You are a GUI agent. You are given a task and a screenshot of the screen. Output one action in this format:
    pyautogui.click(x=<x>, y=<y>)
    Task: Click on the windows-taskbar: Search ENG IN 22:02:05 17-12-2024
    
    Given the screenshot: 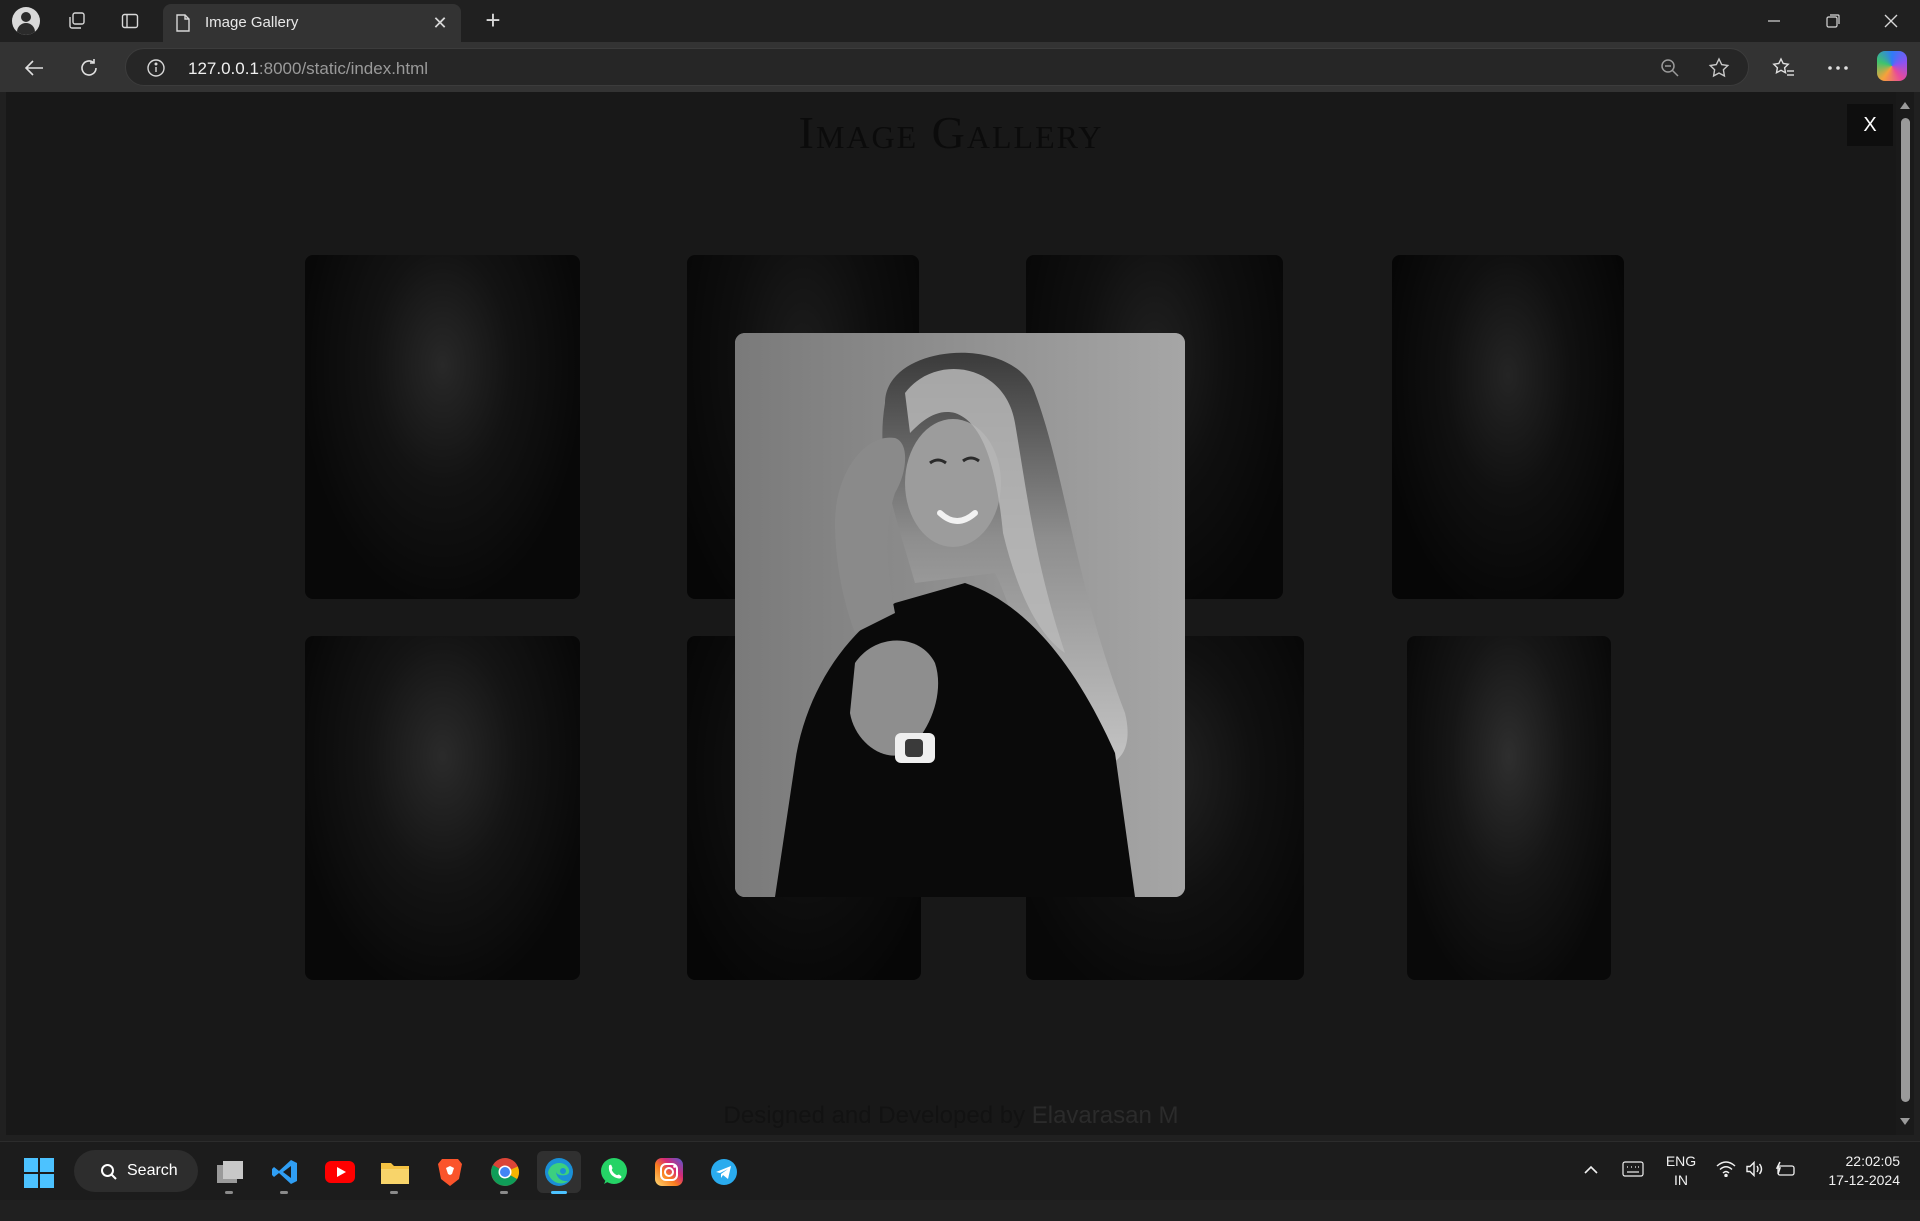 What is the action you would take?
    pyautogui.click(x=960, y=1170)
    